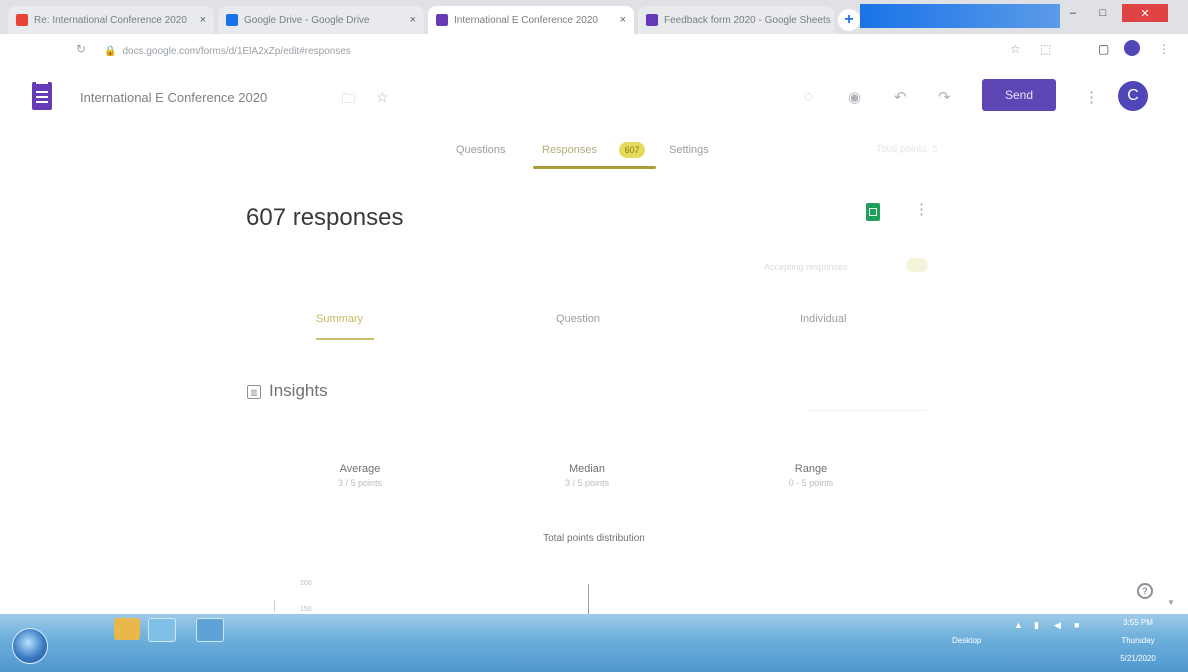 This screenshot has height=672, width=1188. I want to click on windows-start-icon, so click(30, 646).